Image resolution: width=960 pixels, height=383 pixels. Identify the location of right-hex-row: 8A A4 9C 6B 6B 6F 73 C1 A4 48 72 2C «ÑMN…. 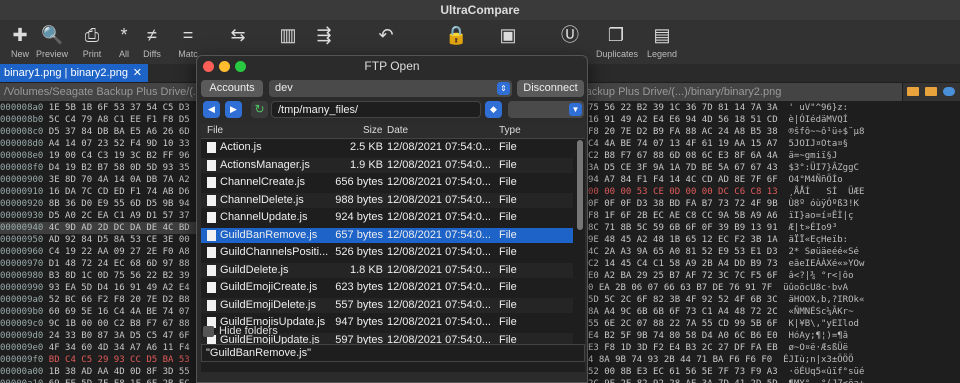
(774, 312).